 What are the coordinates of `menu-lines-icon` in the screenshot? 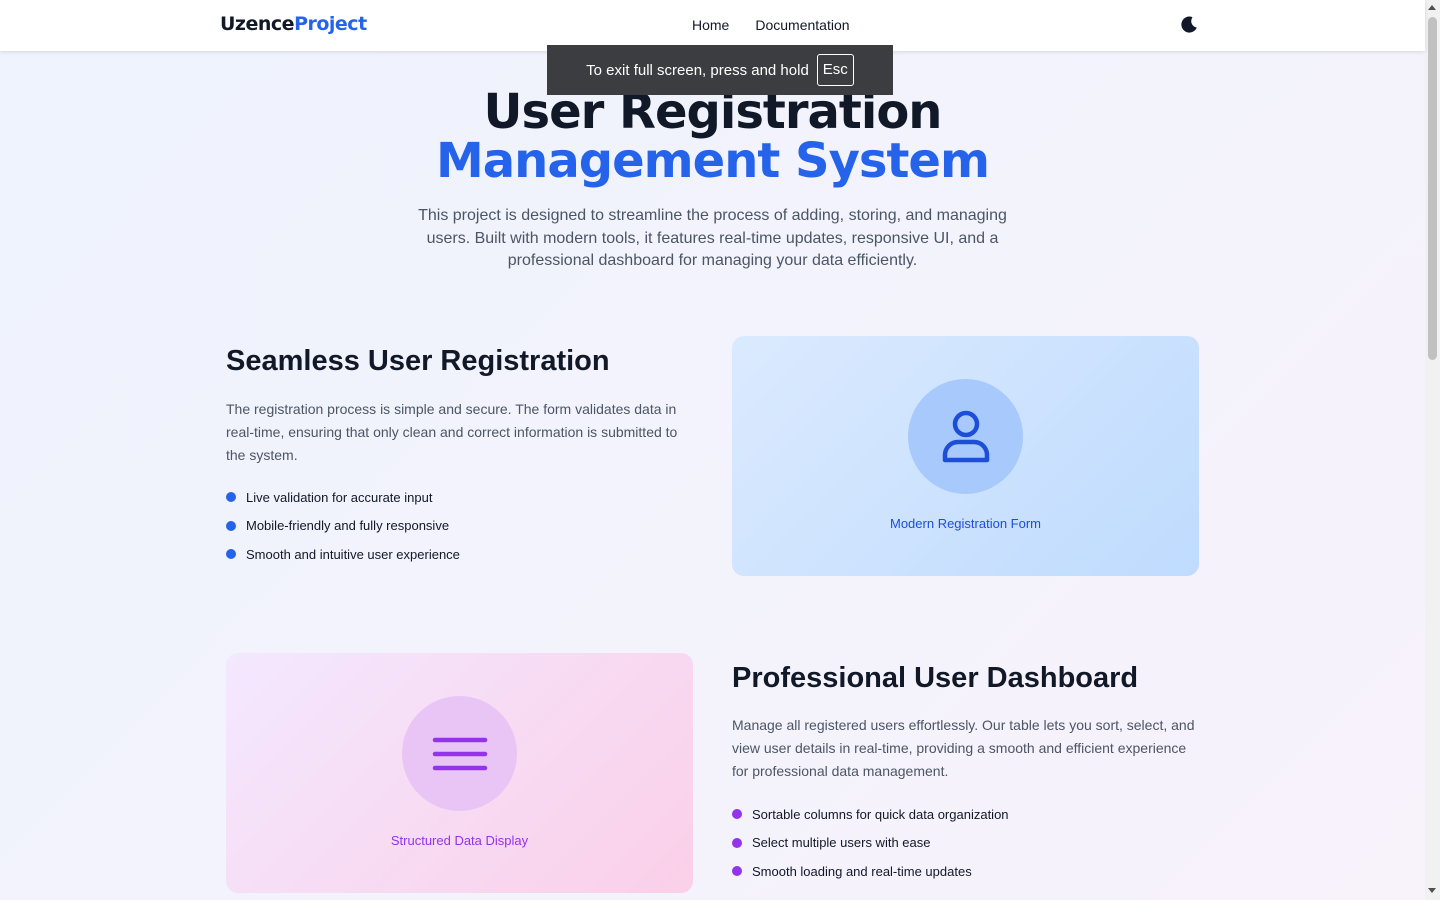 It's located at (459, 753).